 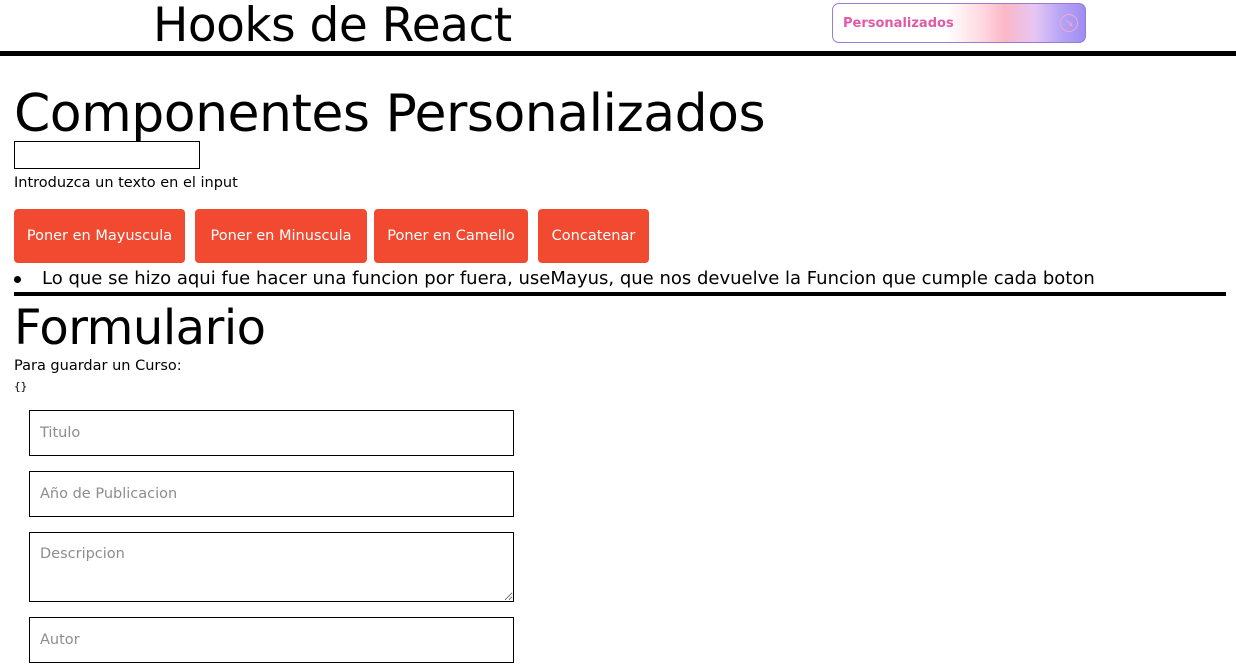 I want to click on autor-field, so click(x=271, y=640).